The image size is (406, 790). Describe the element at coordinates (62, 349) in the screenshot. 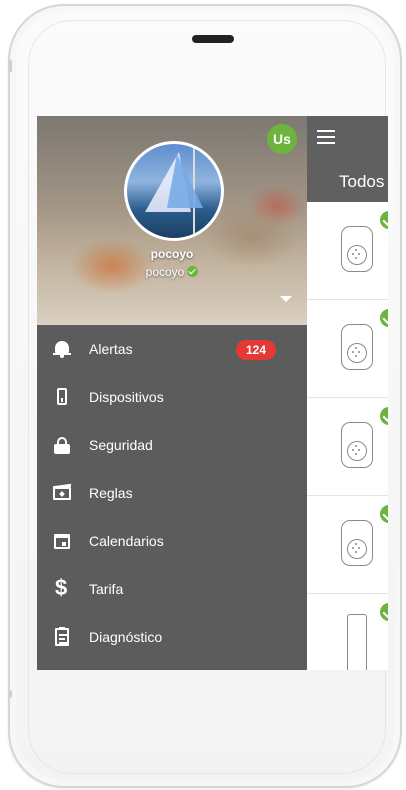

I see `bell-icon` at that location.